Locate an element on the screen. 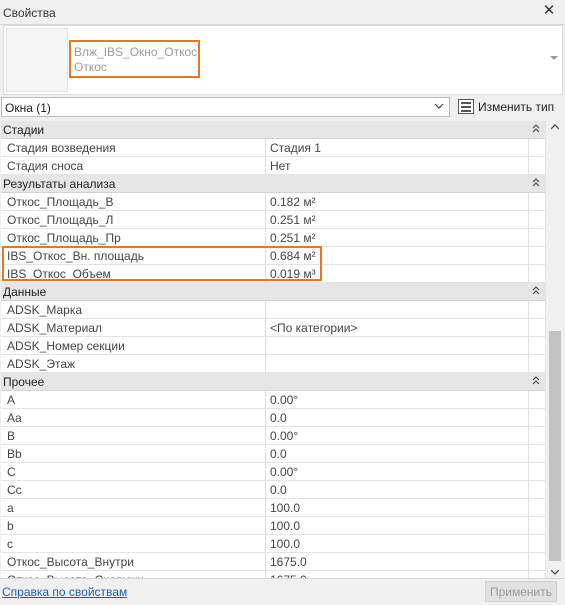  property-row: Bb 0.0 is located at coordinates (273, 454).